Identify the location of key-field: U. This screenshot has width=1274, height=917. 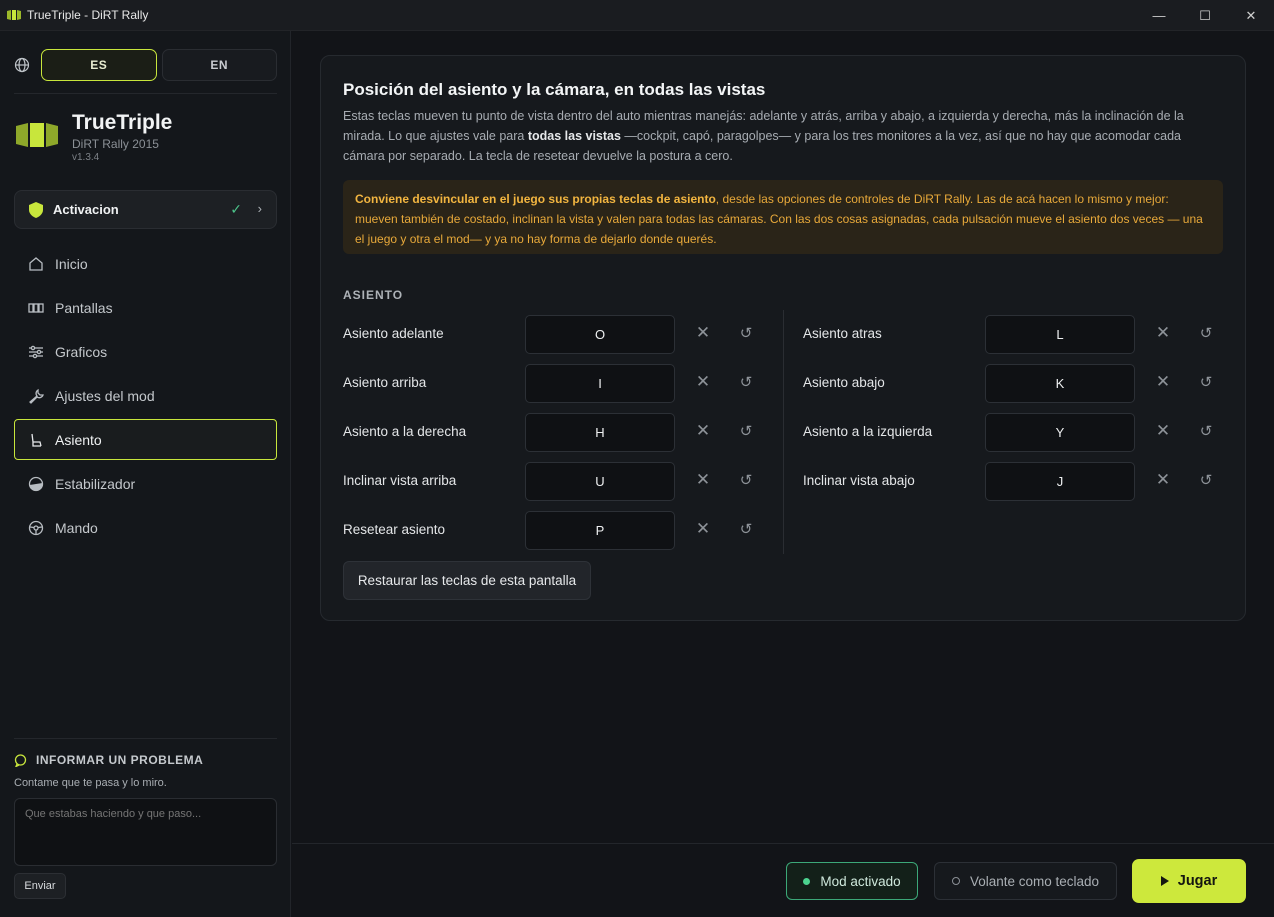
(600, 481).